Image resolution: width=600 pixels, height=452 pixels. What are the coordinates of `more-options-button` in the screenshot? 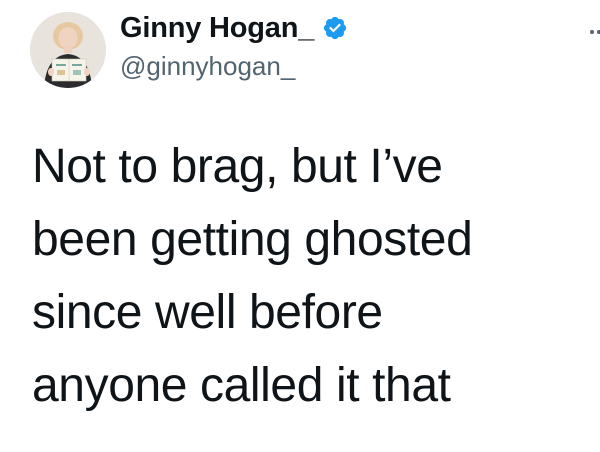 It's located at (592, 32).